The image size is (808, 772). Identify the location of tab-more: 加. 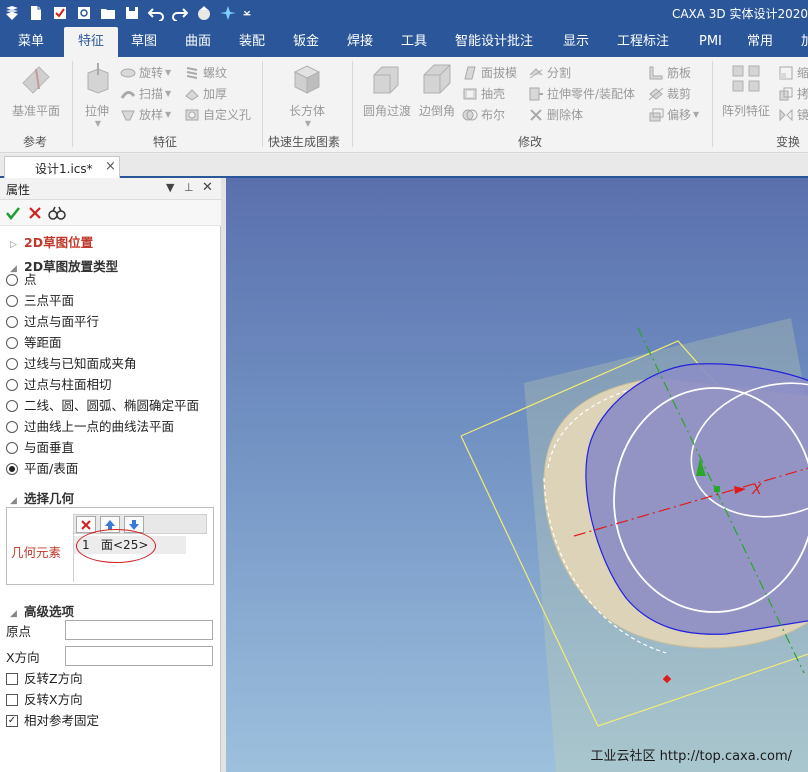
(804, 42).